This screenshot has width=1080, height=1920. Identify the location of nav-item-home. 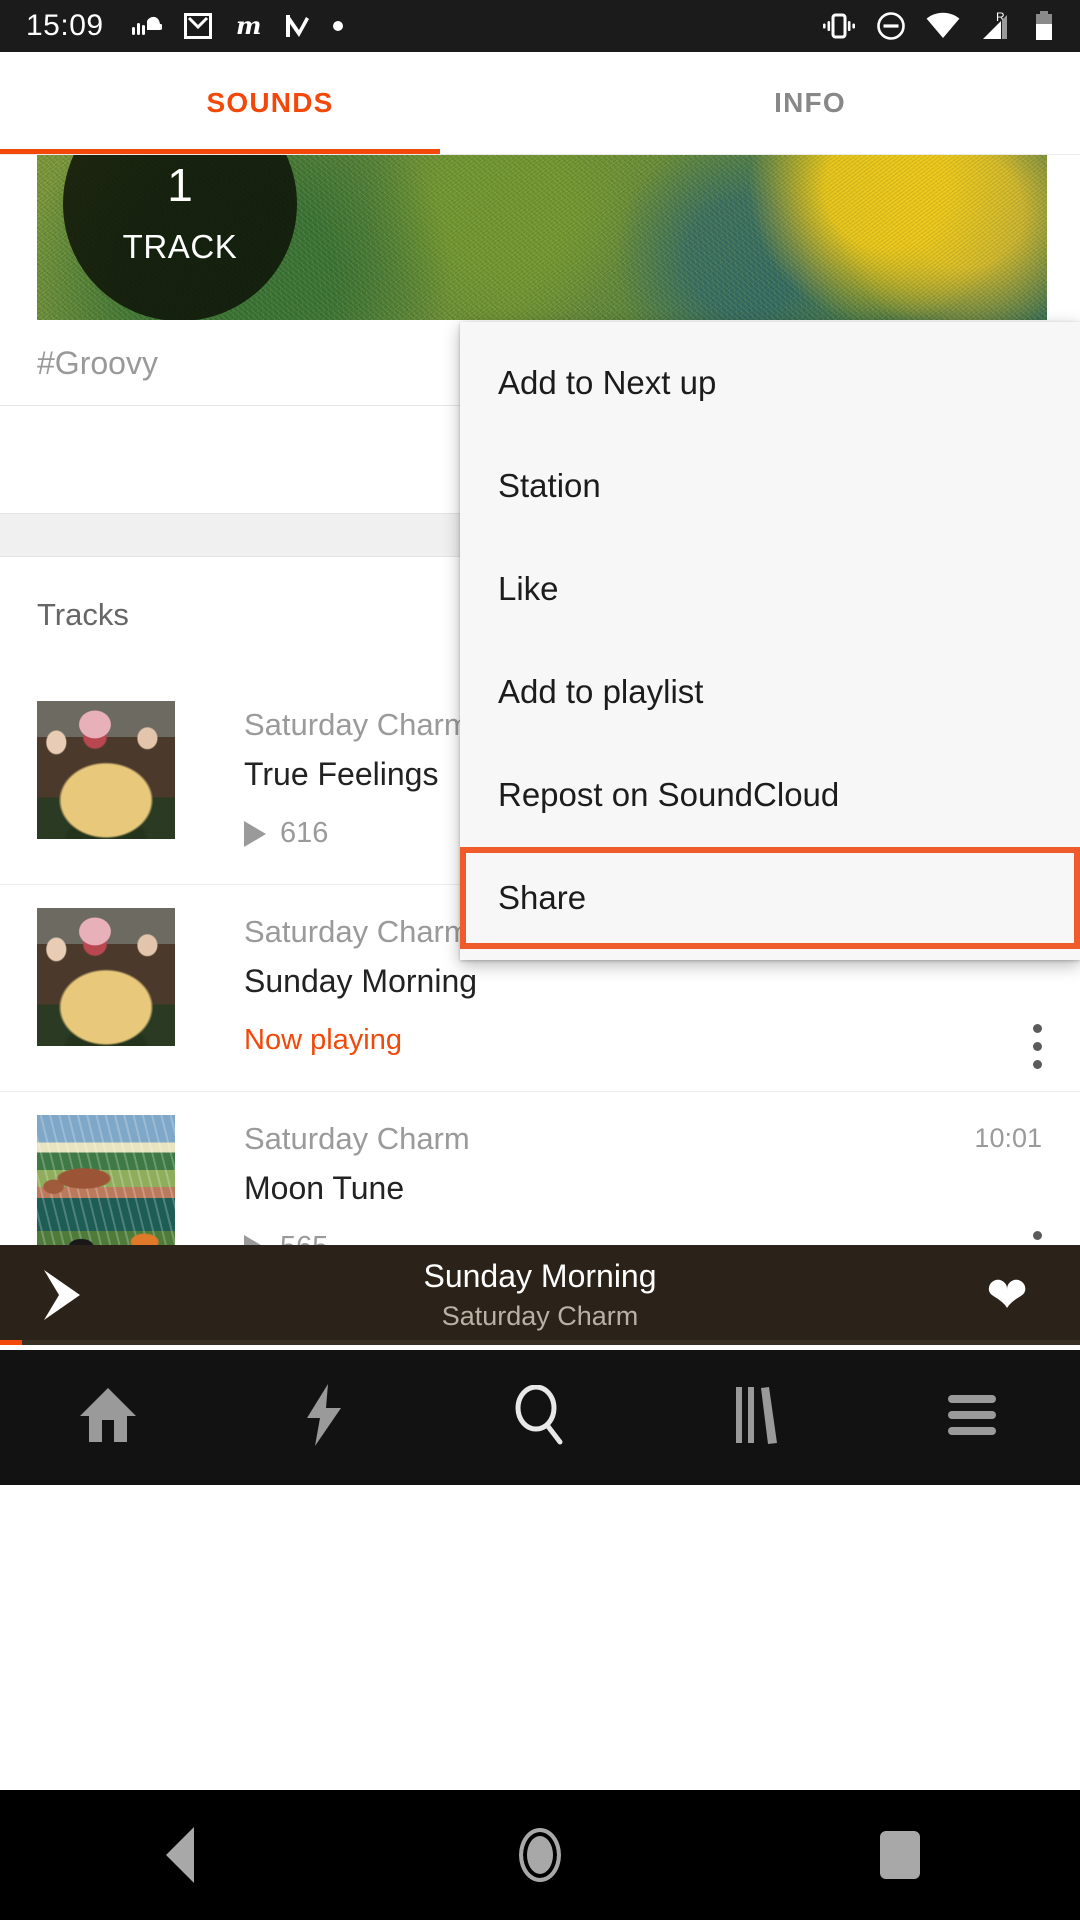
(108, 1417).